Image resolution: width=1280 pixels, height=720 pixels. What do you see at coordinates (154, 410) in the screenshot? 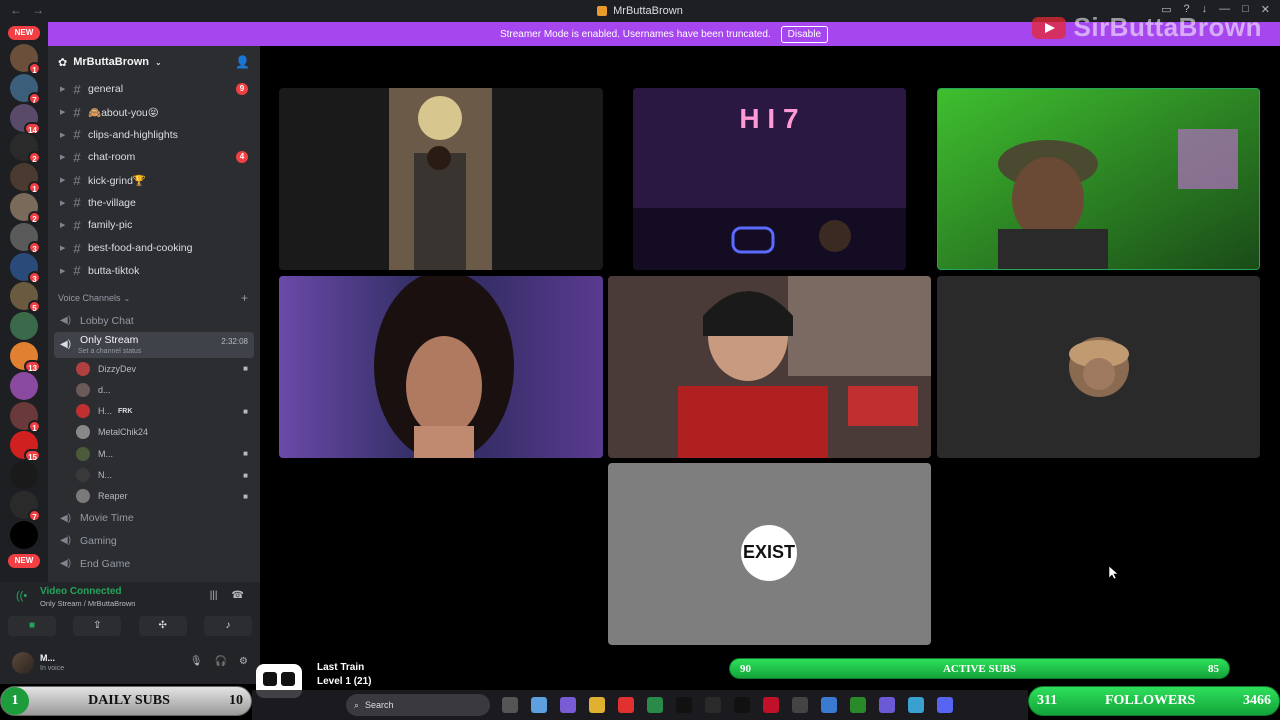
I see `voice-member: H... FRK ■` at bounding box center [154, 410].